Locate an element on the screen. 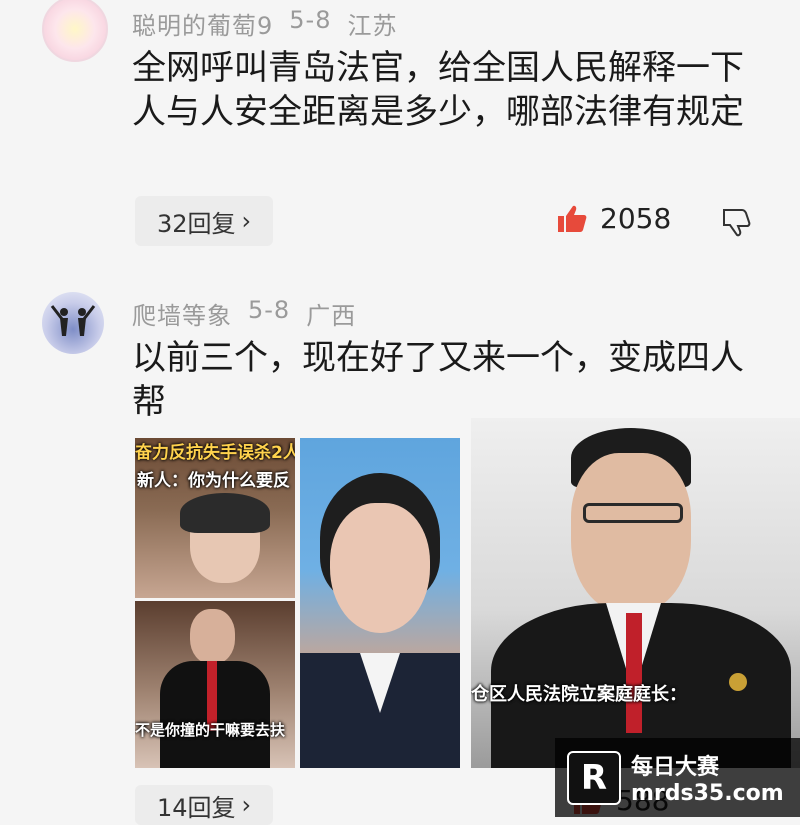 The height and width of the screenshot is (825, 800). like-button: 2058 is located at coordinates (613, 218).